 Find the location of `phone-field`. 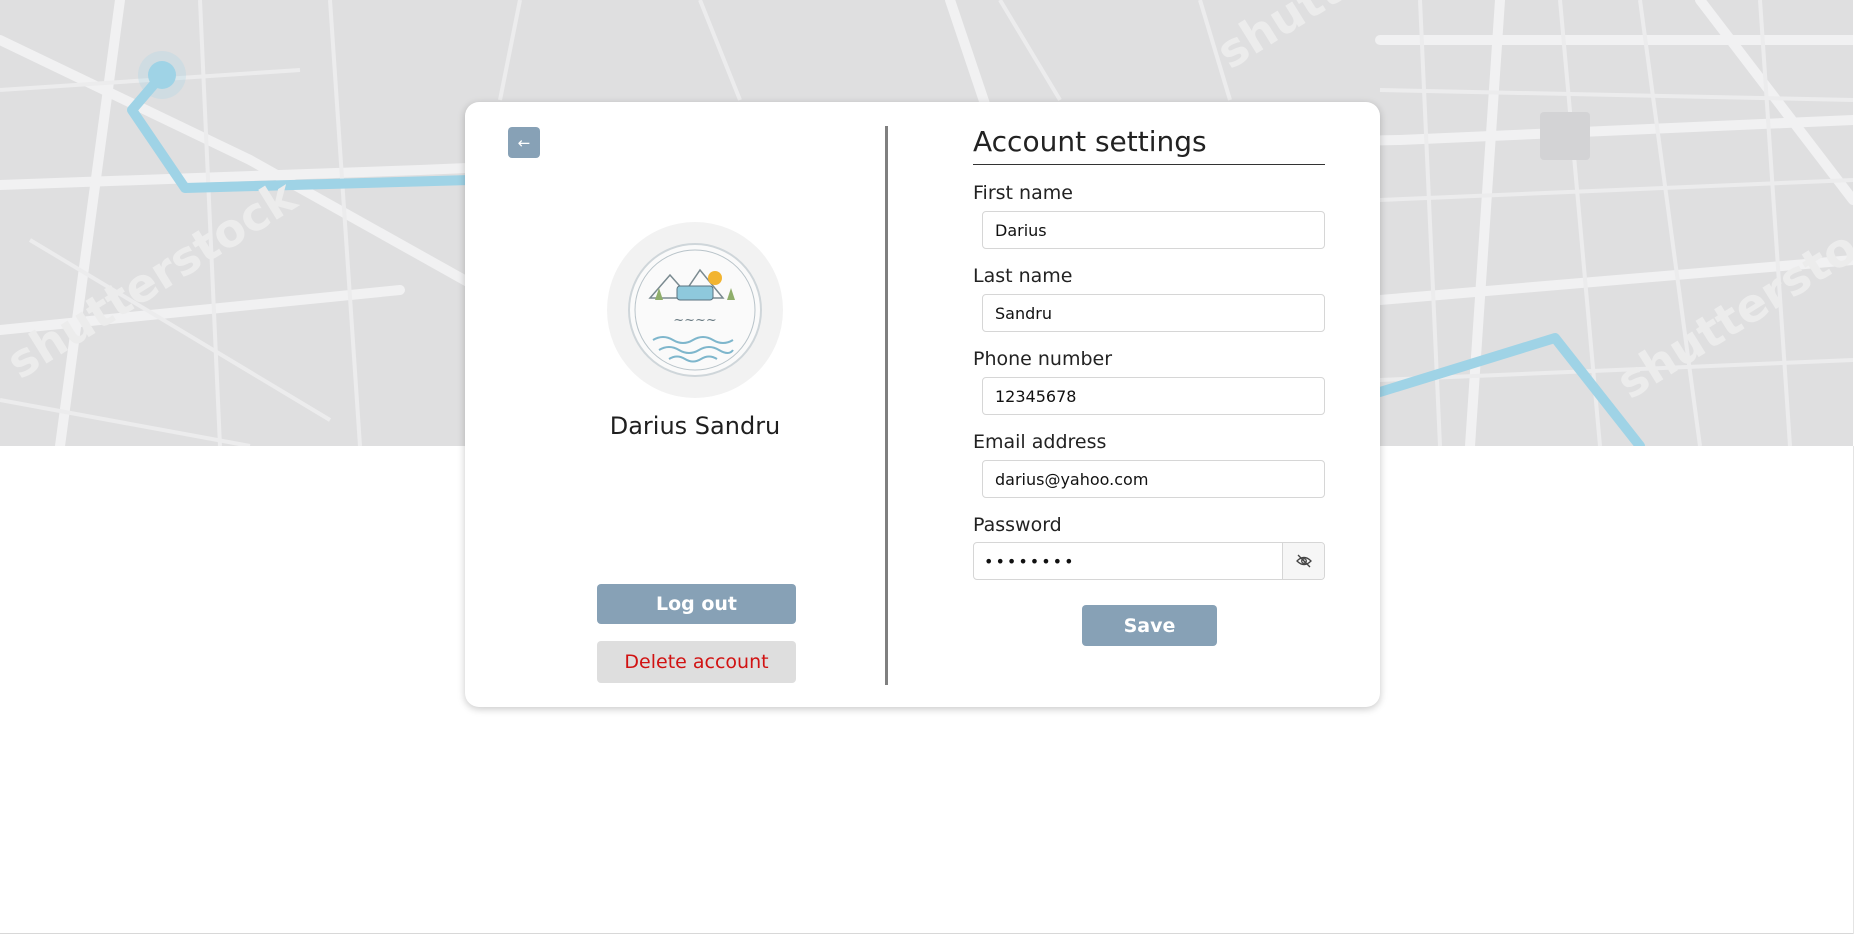

phone-field is located at coordinates (1153, 396).